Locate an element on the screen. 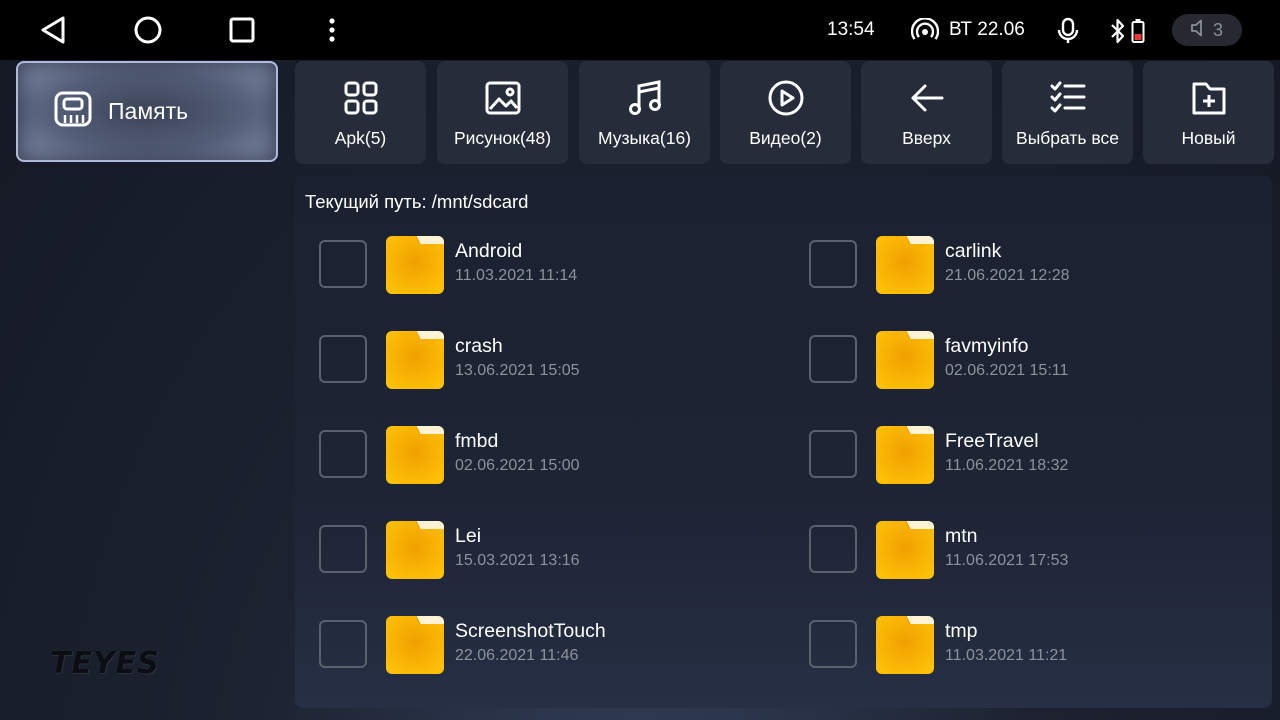 The height and width of the screenshot is (720, 1280). status-bar: 13:54 ВТ 22.06 3 is located at coordinates (640, 30).